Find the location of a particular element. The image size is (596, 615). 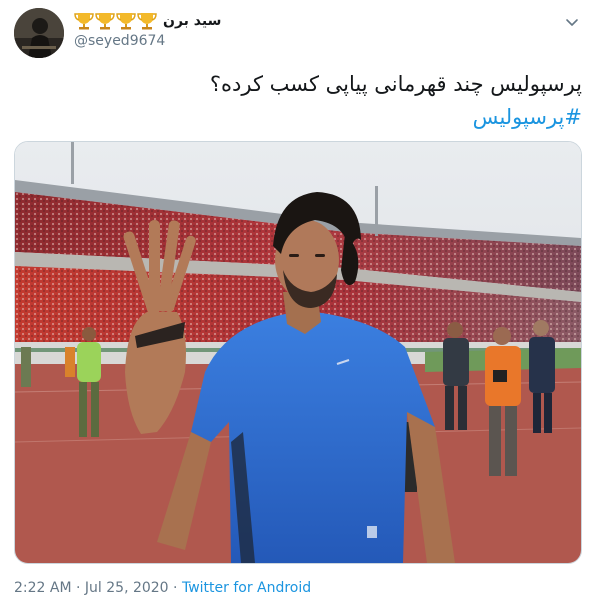

tweet-time: 2:22 AM is located at coordinates (43, 588).